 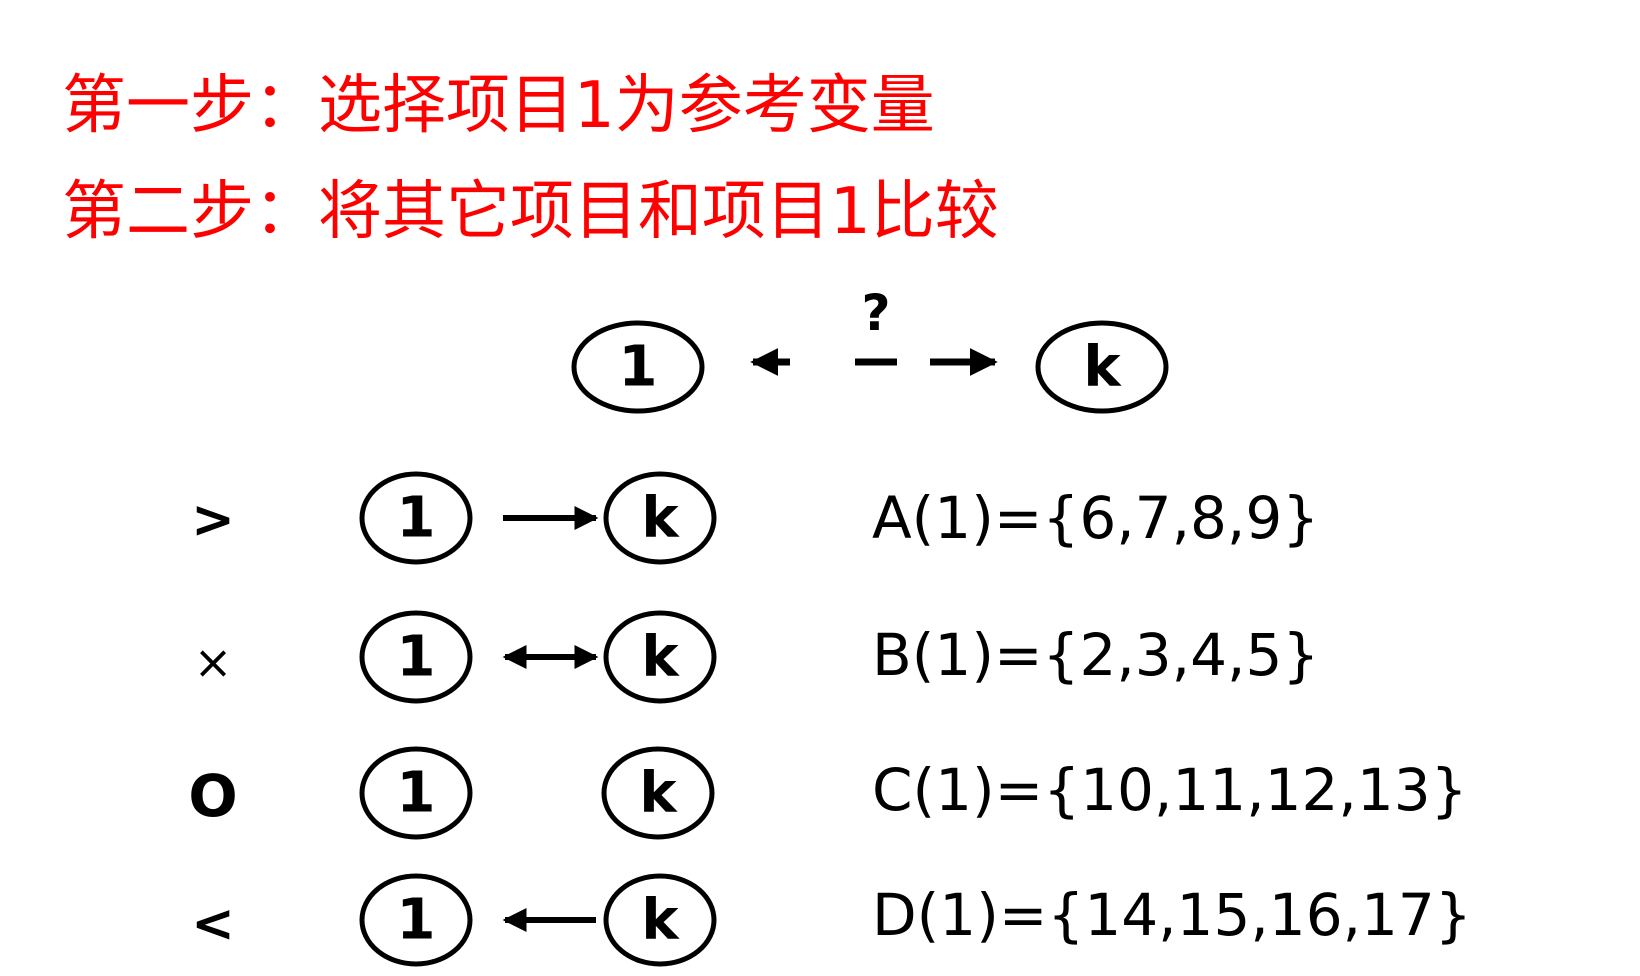 What do you see at coordinates (756, 657) in the screenshot?
I see `relation-row-cross: × 1 k B(1)={2,3,4,5}` at bounding box center [756, 657].